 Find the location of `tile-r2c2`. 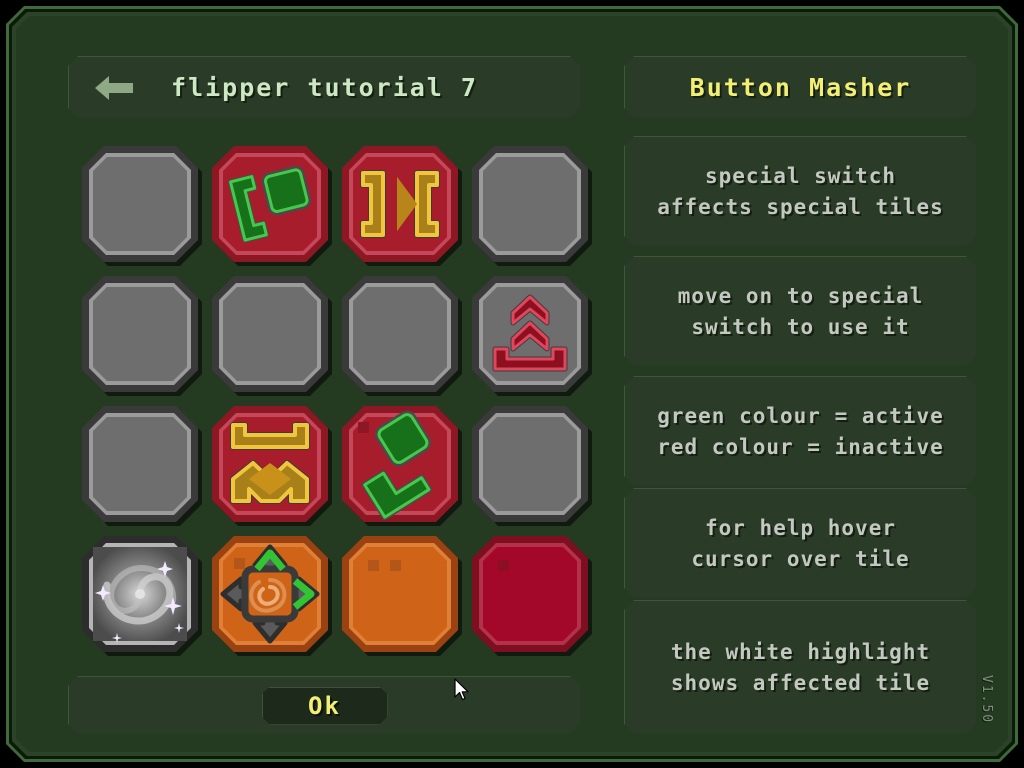

tile-r2c2 is located at coordinates (270, 334).